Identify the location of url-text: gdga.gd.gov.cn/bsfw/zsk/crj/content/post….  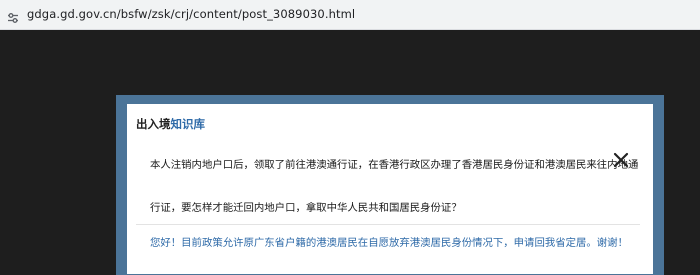
(191, 14).